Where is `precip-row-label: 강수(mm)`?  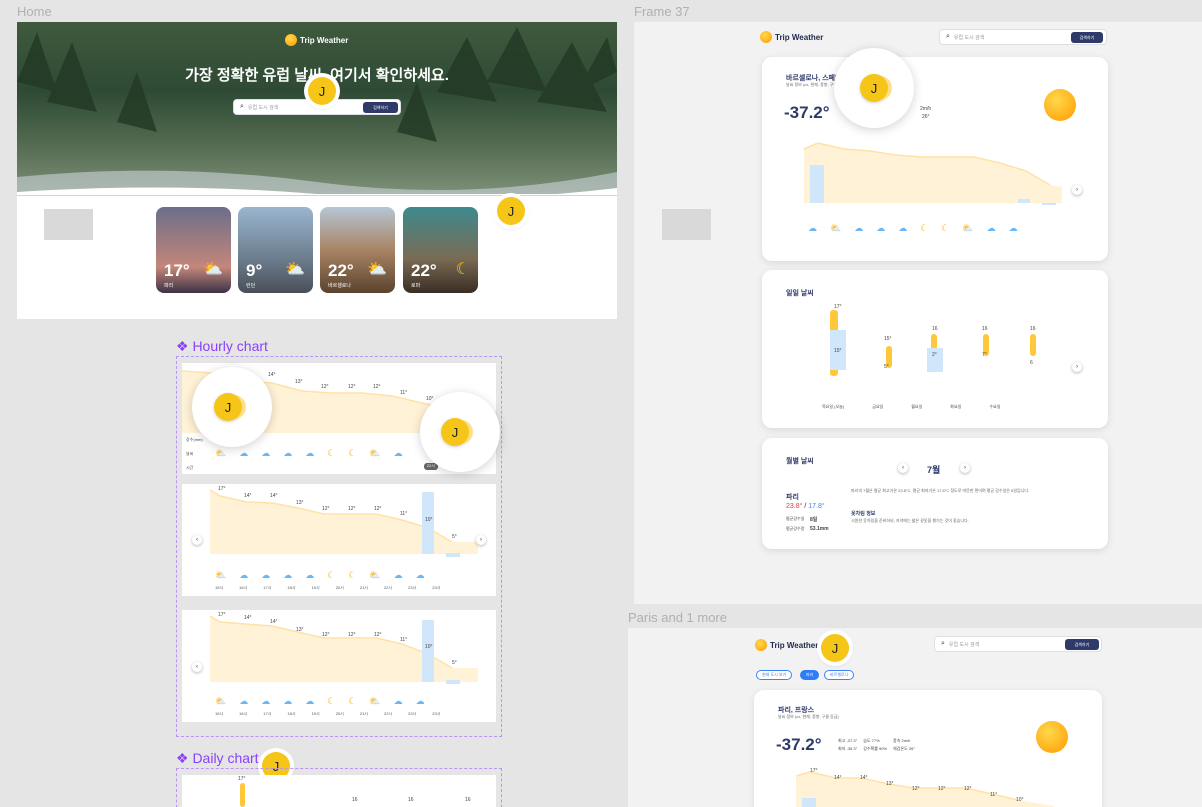
precip-row-label: 강수(mm) is located at coordinates (194, 439).